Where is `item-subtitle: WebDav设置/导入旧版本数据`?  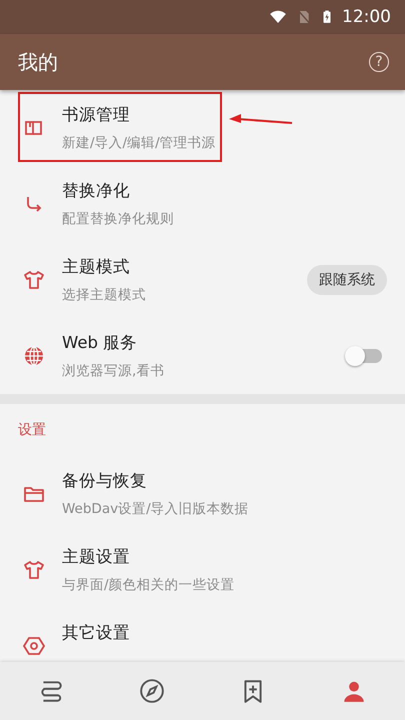 item-subtitle: WebDav设置/导入旧版本数据 is located at coordinates (155, 509).